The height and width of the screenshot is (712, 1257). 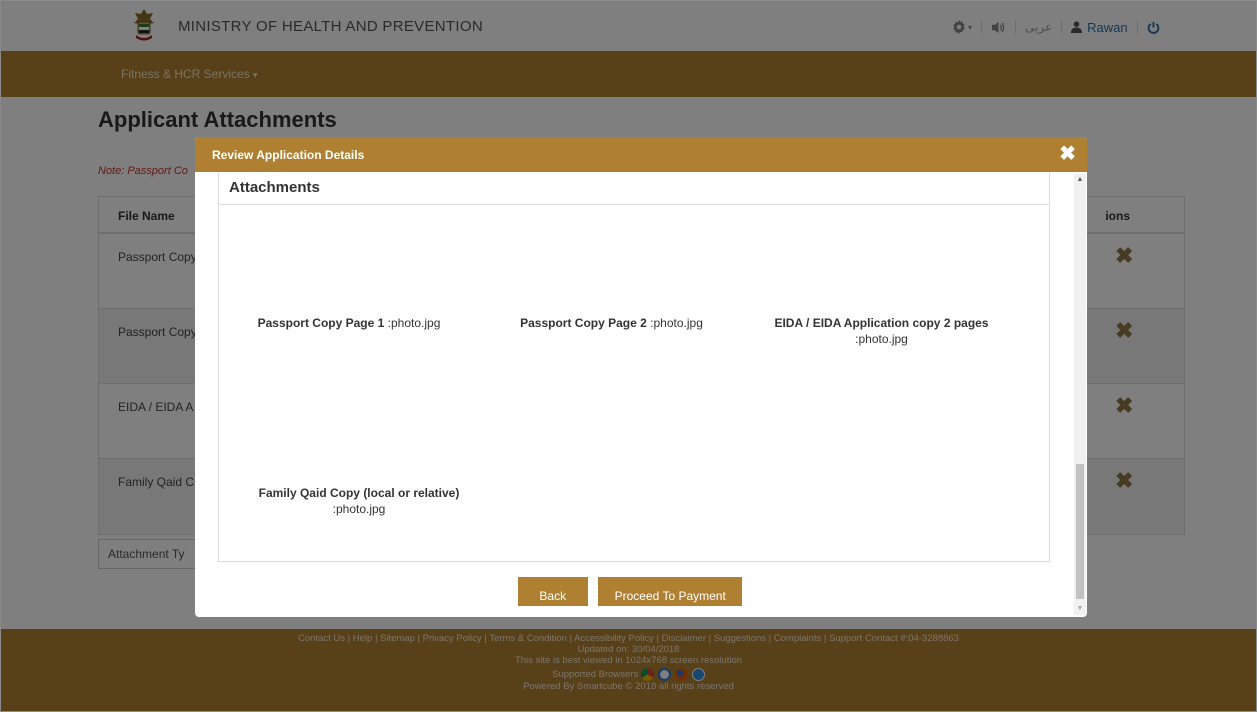 I want to click on attachment-label: Passport Copy Page 1, so click(x=321, y=323).